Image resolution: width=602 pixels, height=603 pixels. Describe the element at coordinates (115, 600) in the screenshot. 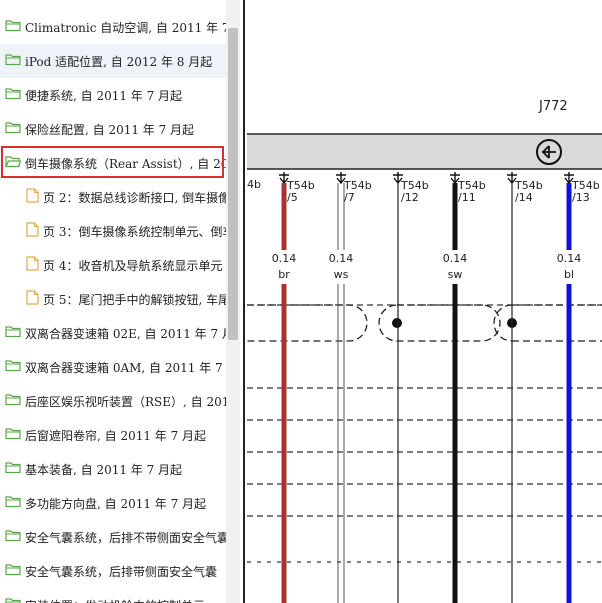

I see `tree-item-label: 安装位置：发动机舱中的控制单元` at that location.